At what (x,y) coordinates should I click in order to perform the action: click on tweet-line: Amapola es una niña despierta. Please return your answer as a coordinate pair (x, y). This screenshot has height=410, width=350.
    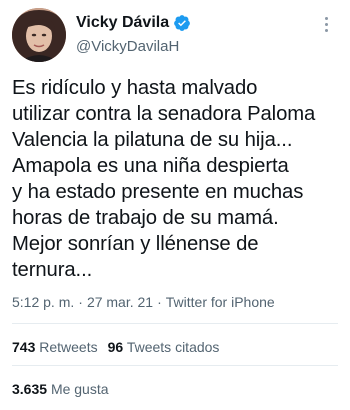
    Looking at the image, I should click on (150, 166).